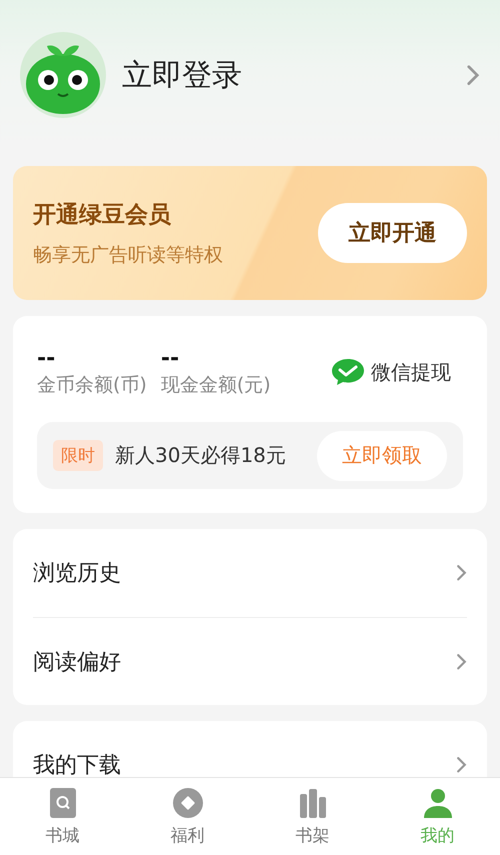 Image resolution: width=500 pixels, height=855 pixels. What do you see at coordinates (92, 385) in the screenshot?
I see `balance-label: 金币余额(币)` at bounding box center [92, 385].